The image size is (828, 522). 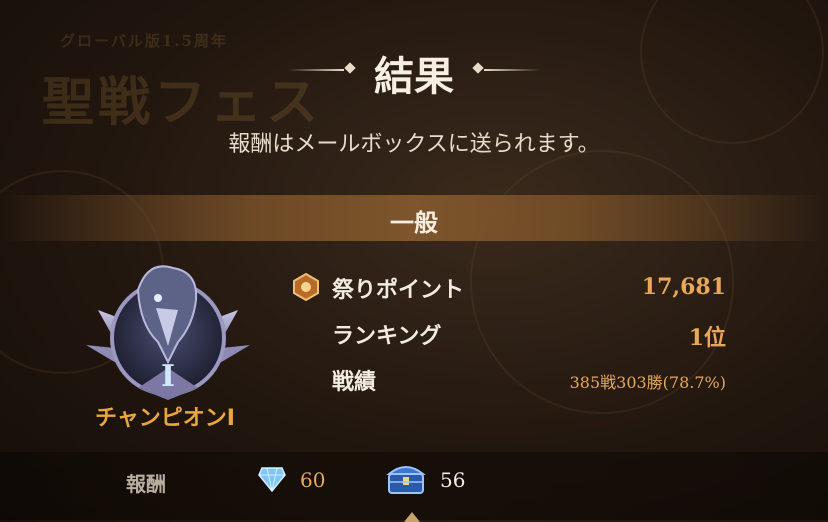 I want to click on page-subtitle: 報酬はメールボックスに送られます。, so click(x=414, y=144).